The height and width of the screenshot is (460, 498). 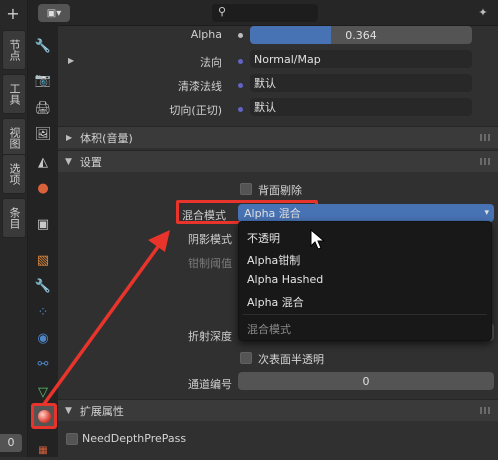 What do you see at coordinates (43, 162) in the screenshot?
I see `scene-icon: ◭` at bounding box center [43, 162].